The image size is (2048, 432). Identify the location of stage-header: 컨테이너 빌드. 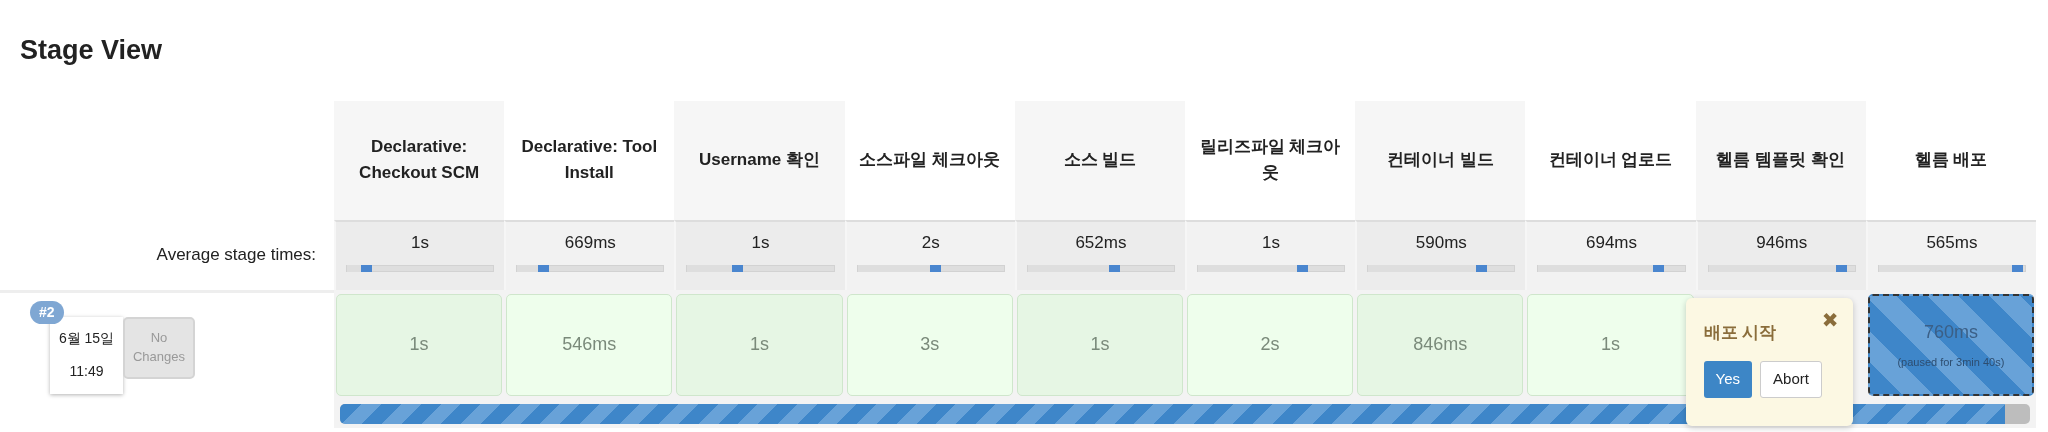
(1440, 160).